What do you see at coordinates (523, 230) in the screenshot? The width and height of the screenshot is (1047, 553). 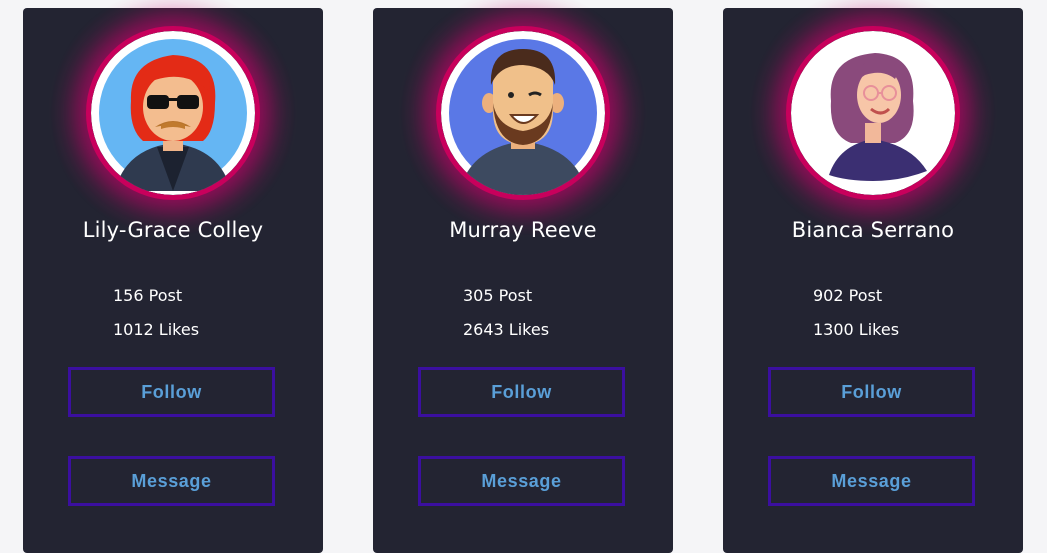 I see `profile-name: Murray Reeve` at bounding box center [523, 230].